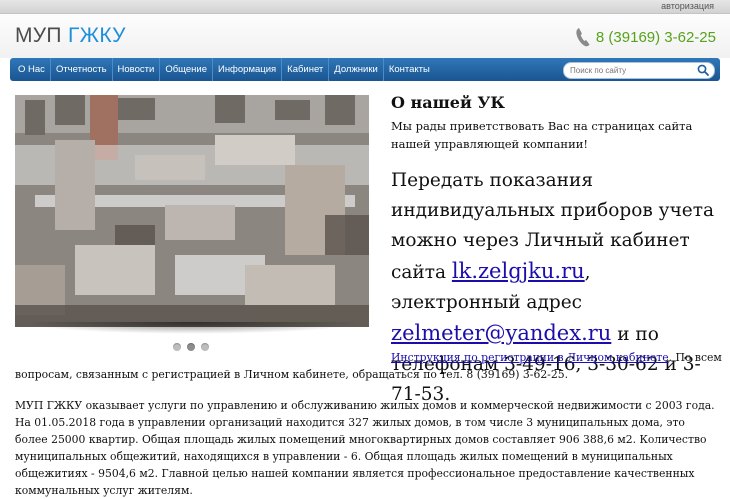  I want to click on logo-text-accent: ГЖКУ, so click(96, 35).